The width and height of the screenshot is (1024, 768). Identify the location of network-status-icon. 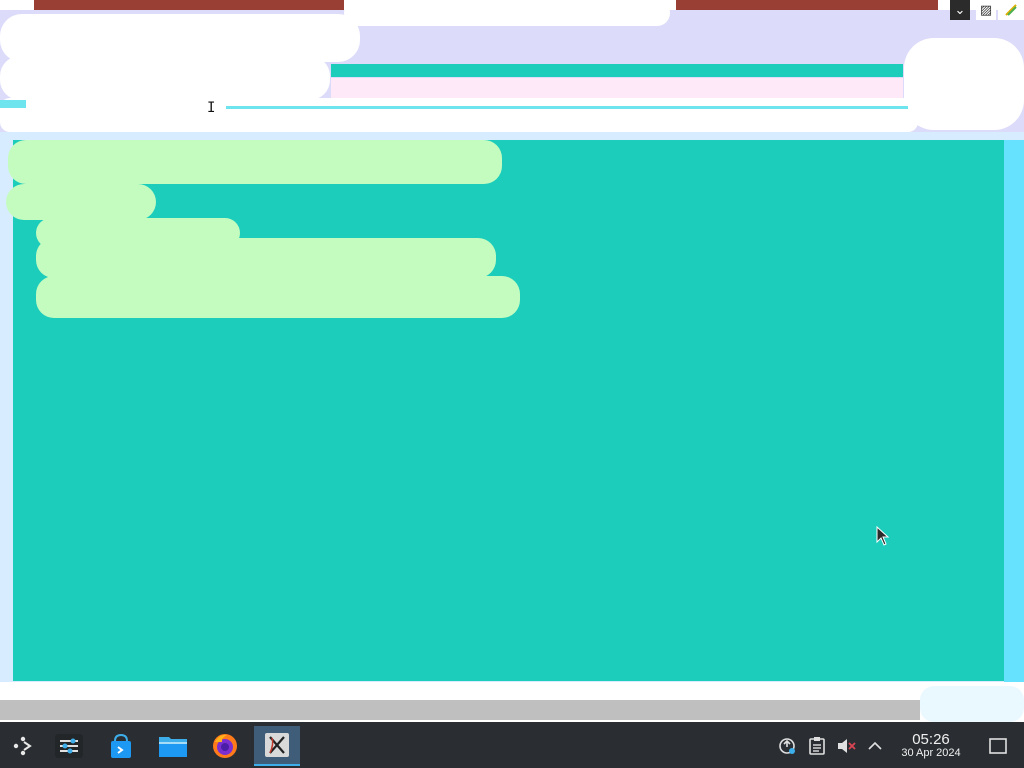
(787, 746).